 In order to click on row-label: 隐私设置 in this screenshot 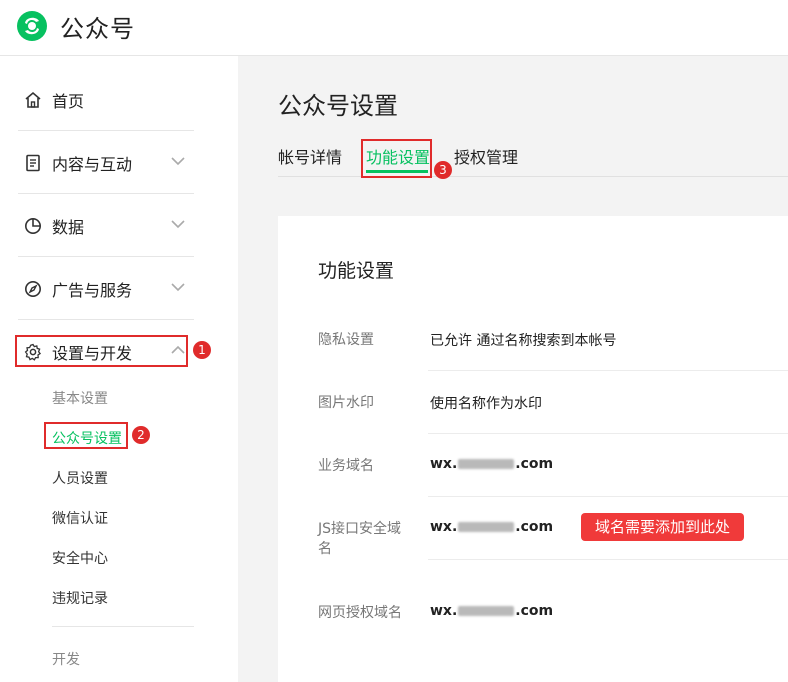, I will do `click(346, 340)`.